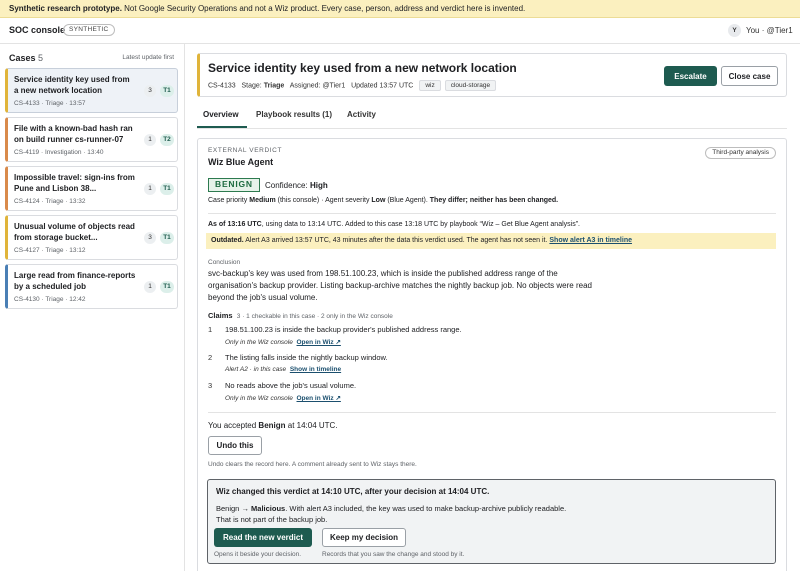 This screenshot has height=571, width=800. Describe the element at coordinates (470, 85) in the screenshot. I see `tag: cloud-storage` at that location.